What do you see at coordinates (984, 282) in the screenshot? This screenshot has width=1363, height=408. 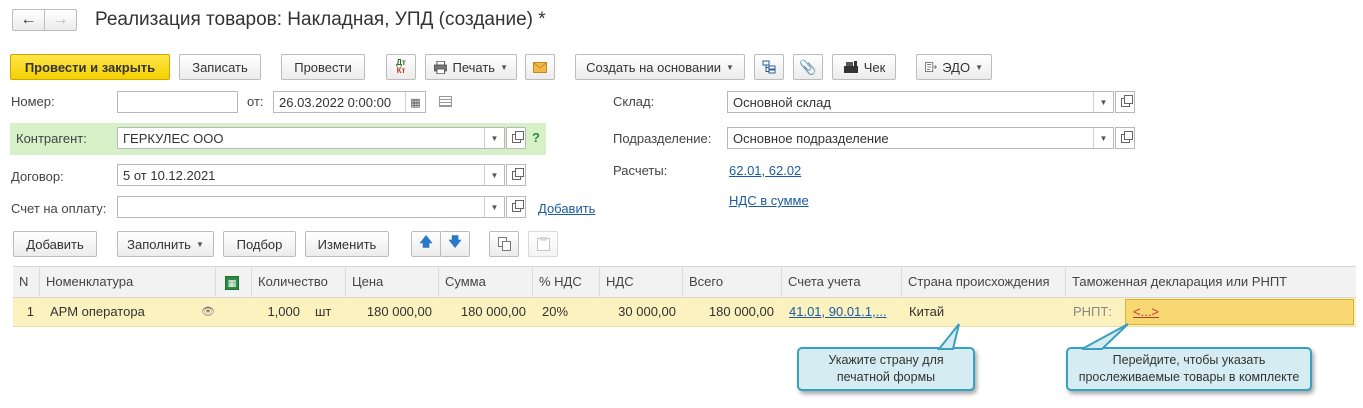 I see `col-header-country: Страна происхождения` at bounding box center [984, 282].